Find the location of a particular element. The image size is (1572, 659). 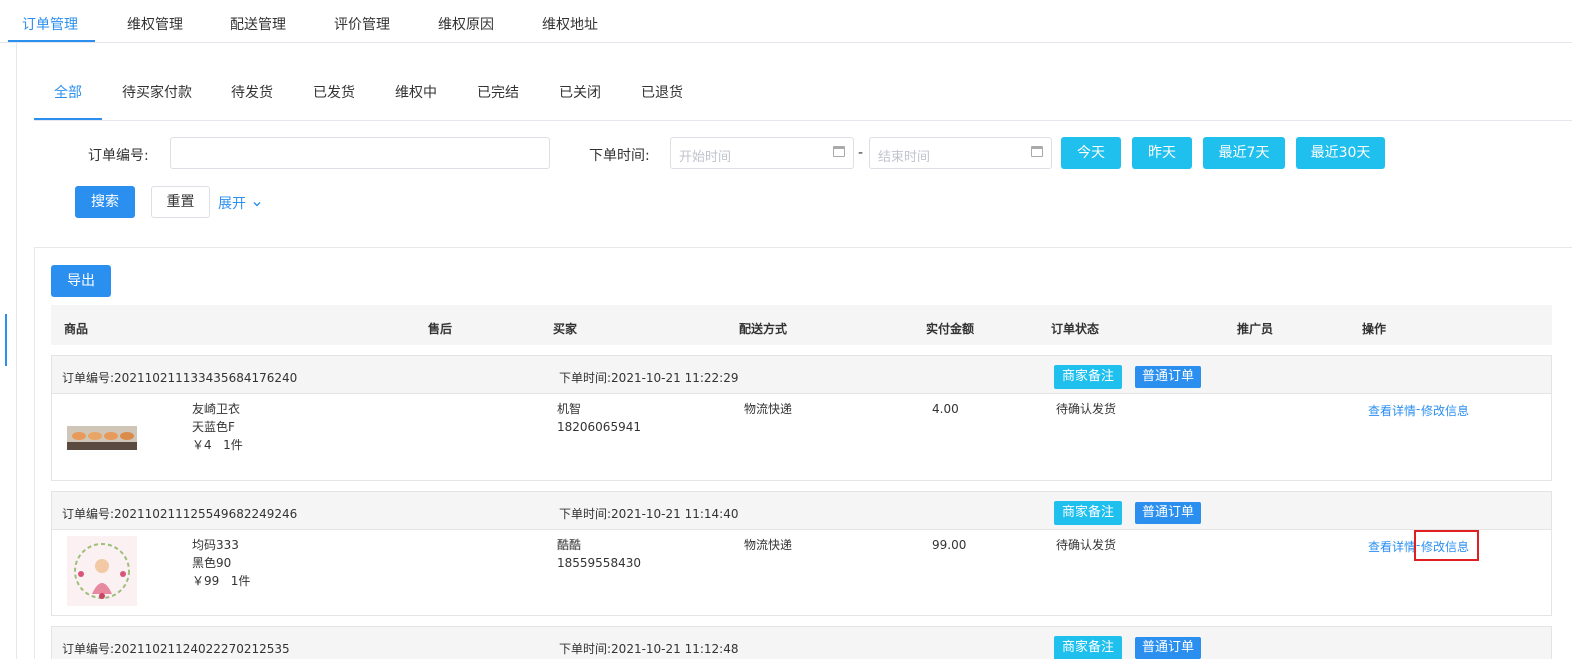

order-time: 下单时间:2021-10-21 11:12:48 is located at coordinates (649, 649).